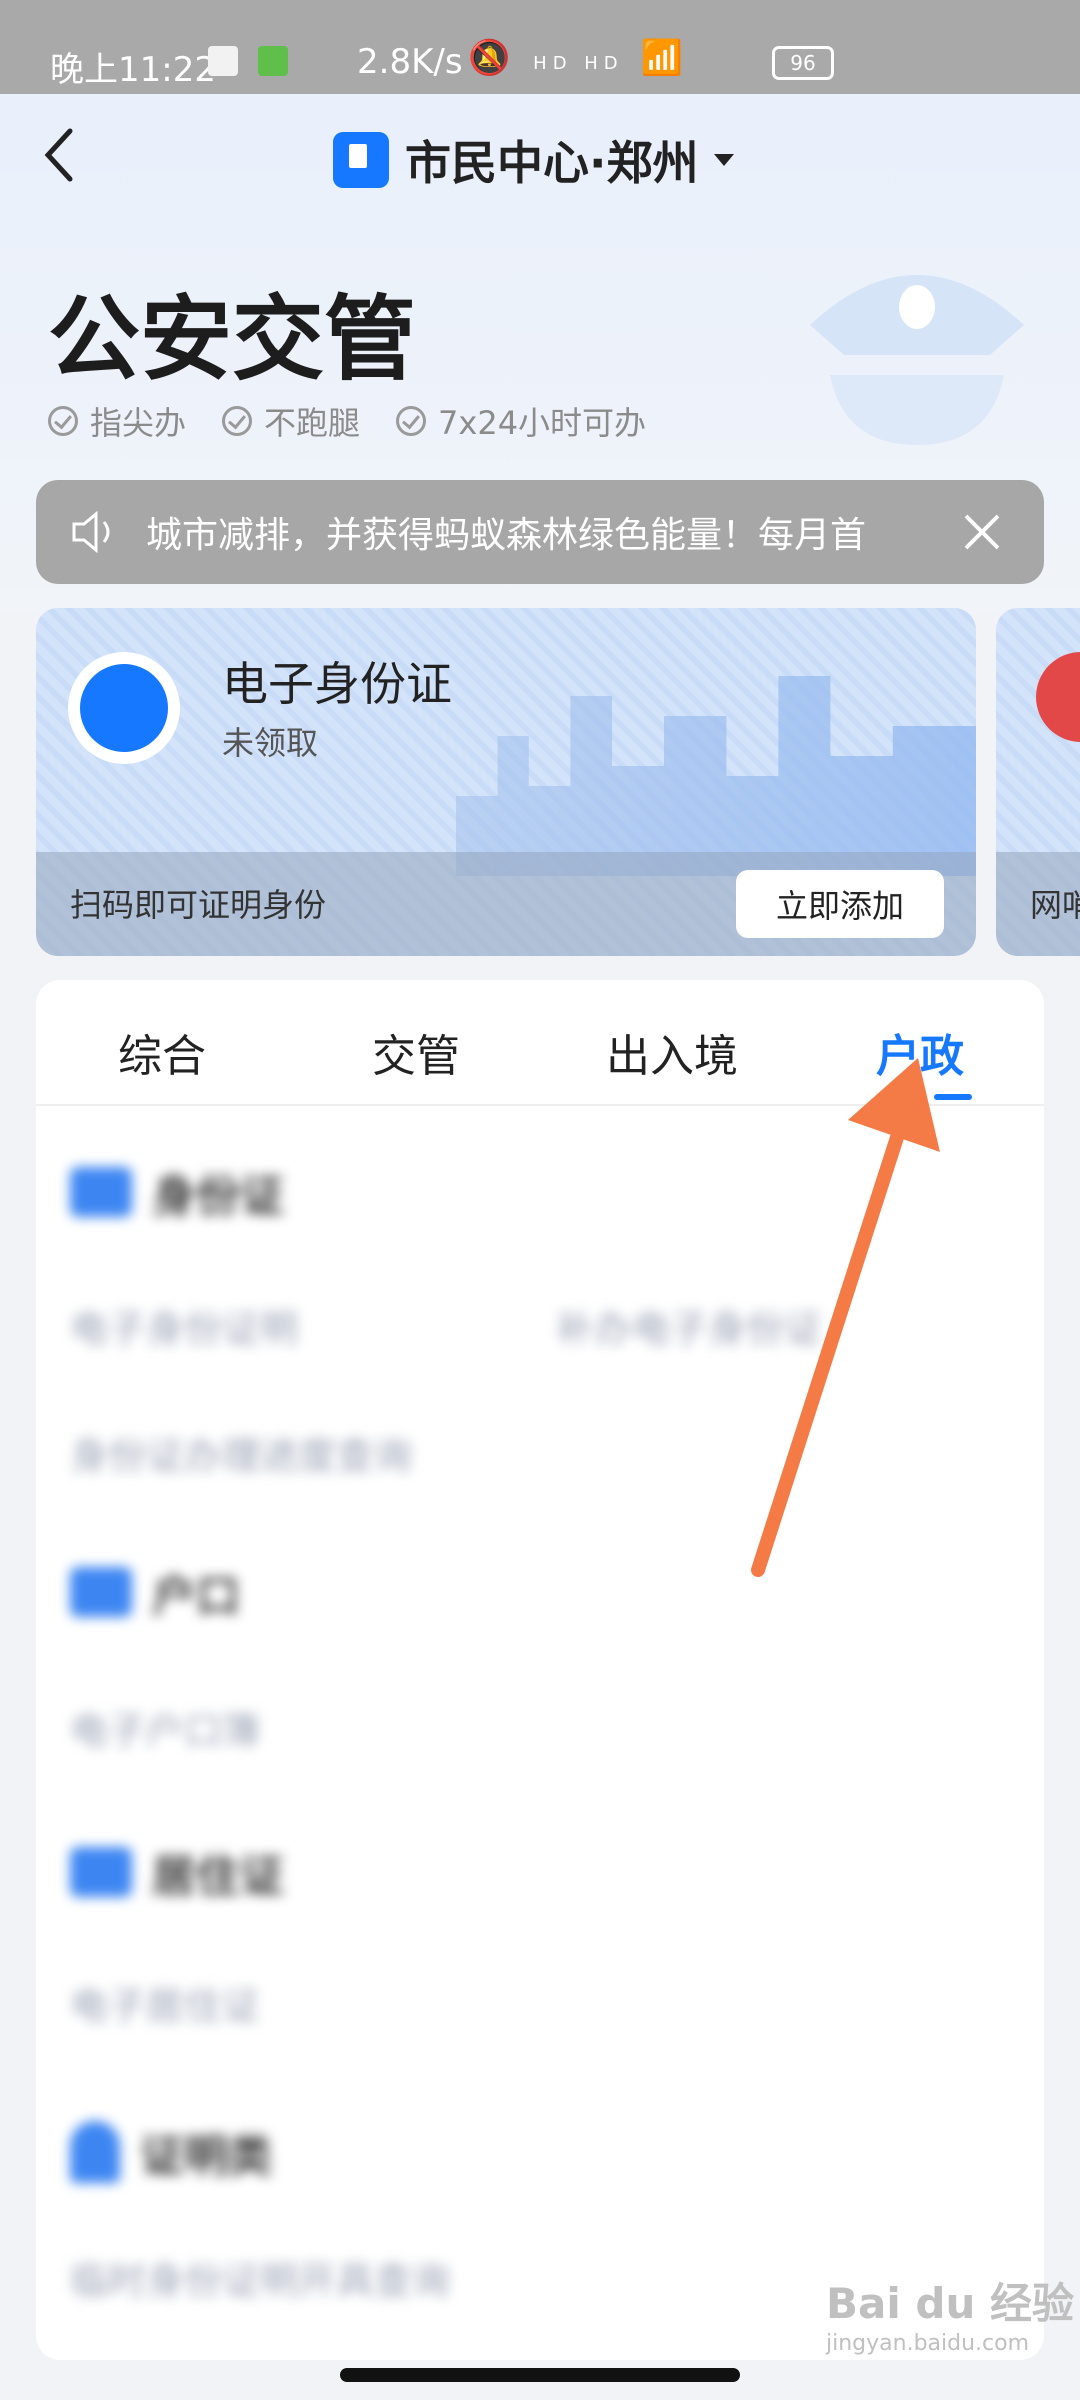 The width and height of the screenshot is (1080, 2400). What do you see at coordinates (416, 1052) in the screenshot?
I see `tab-traffic: 交管` at bounding box center [416, 1052].